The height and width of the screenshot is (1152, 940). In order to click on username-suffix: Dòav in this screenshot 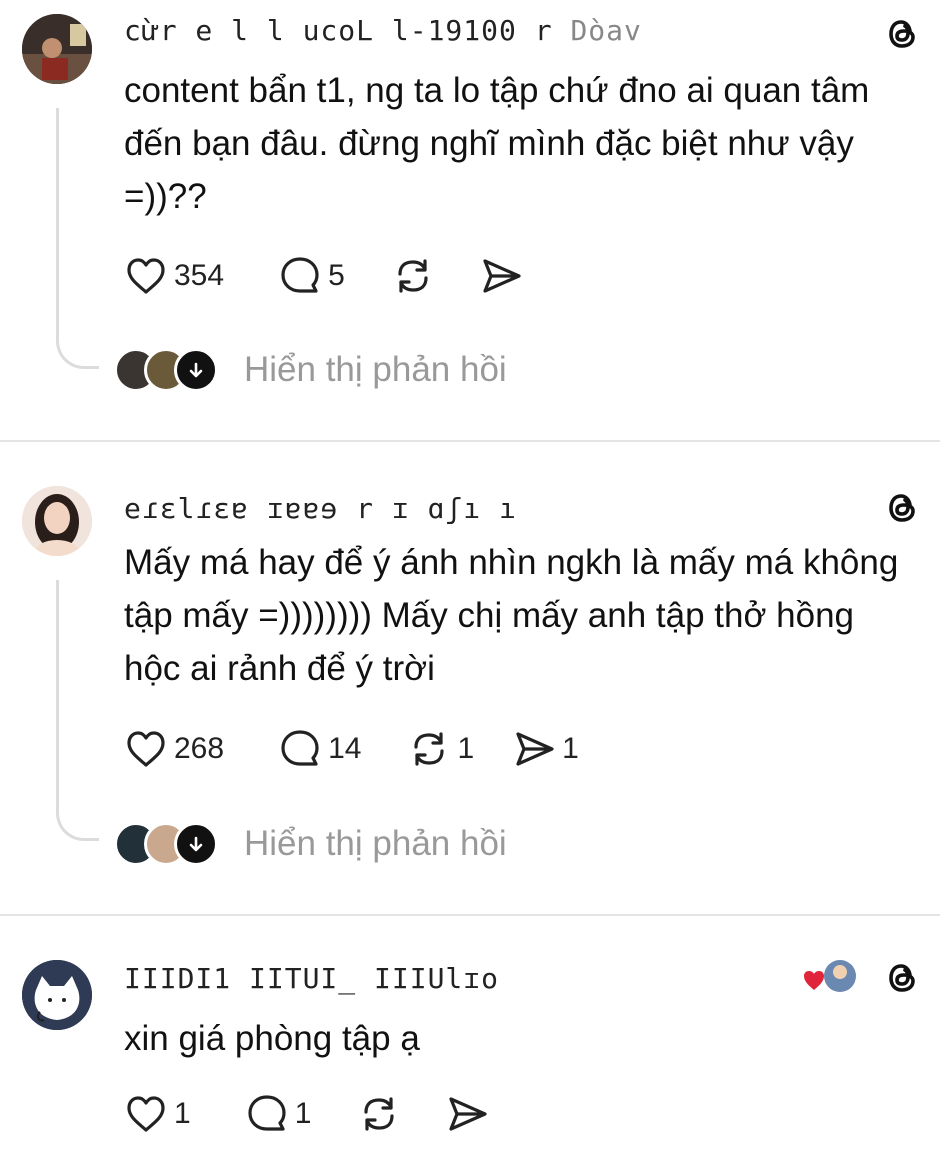, I will do `click(606, 30)`.